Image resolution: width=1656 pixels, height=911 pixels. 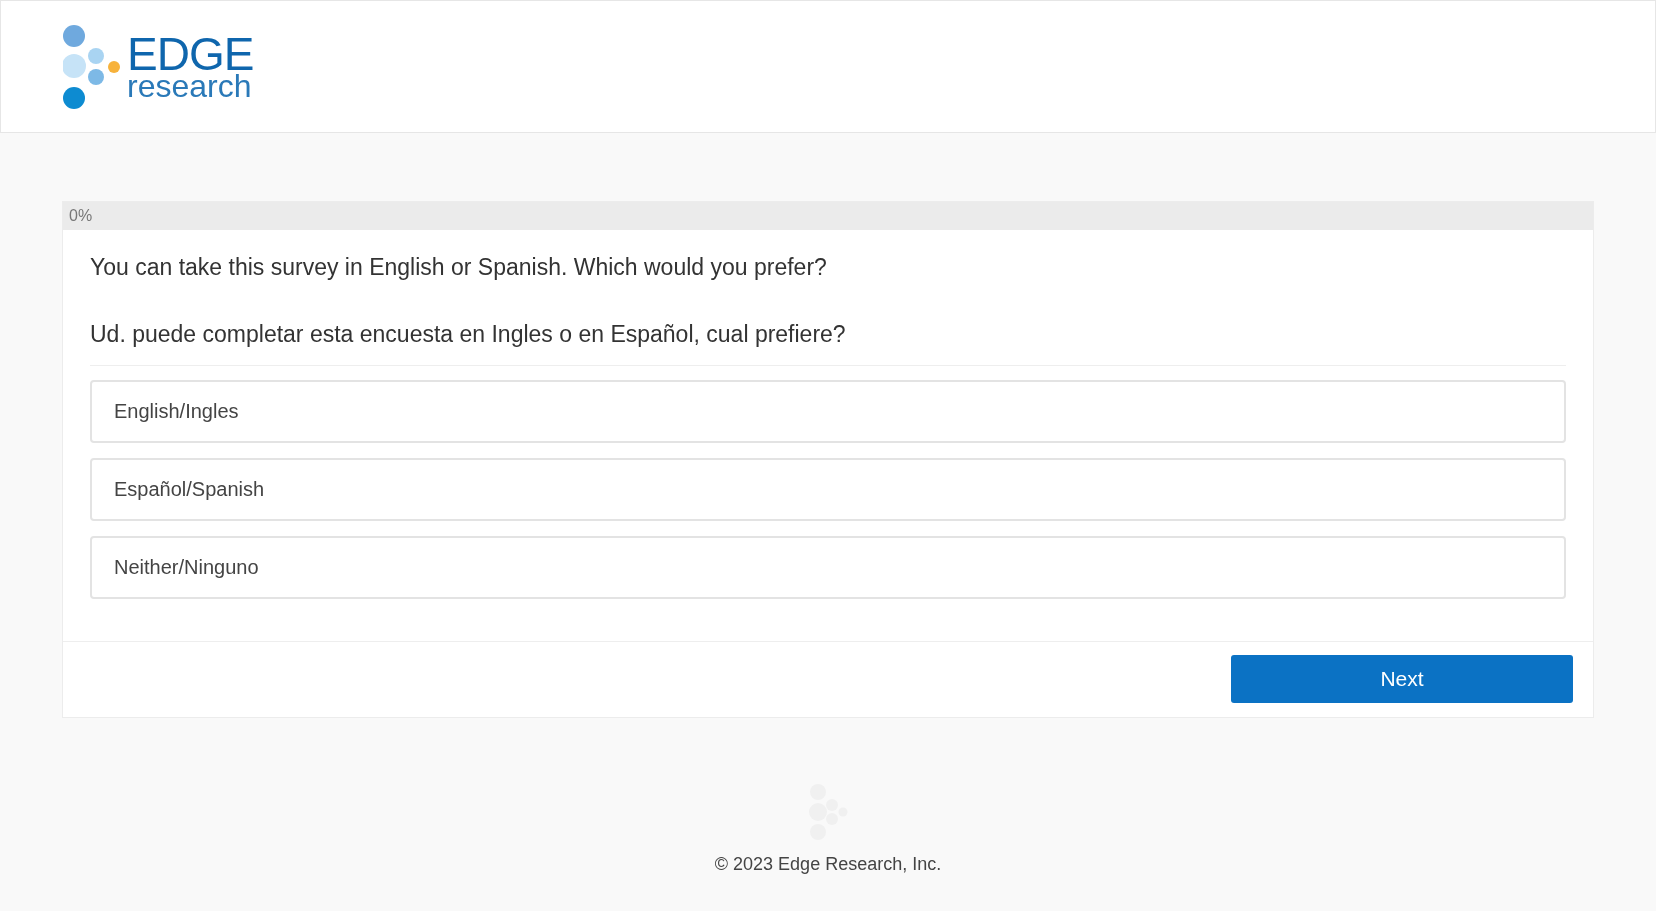 I want to click on answer-option: Español/Spanish, so click(x=828, y=489).